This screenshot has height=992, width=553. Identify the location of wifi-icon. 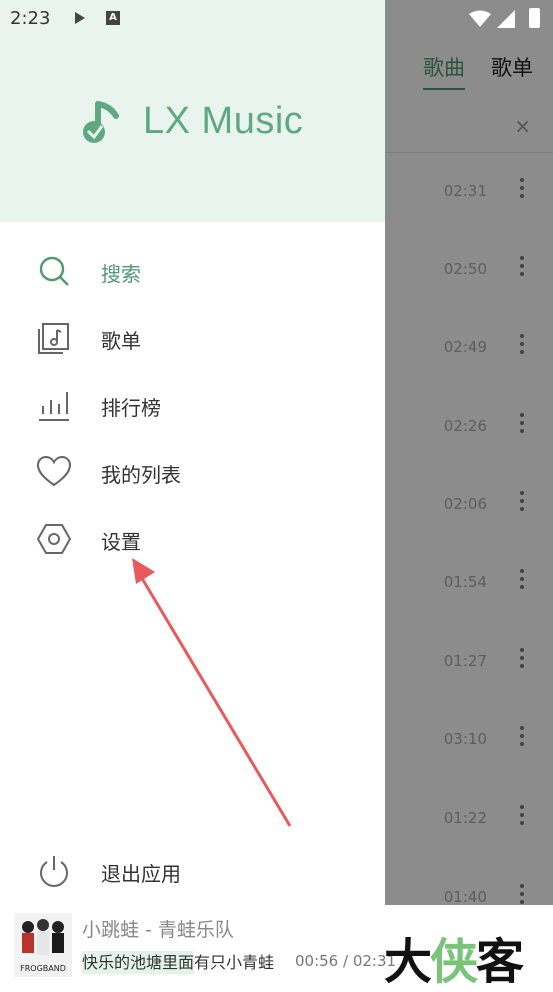
(480, 18).